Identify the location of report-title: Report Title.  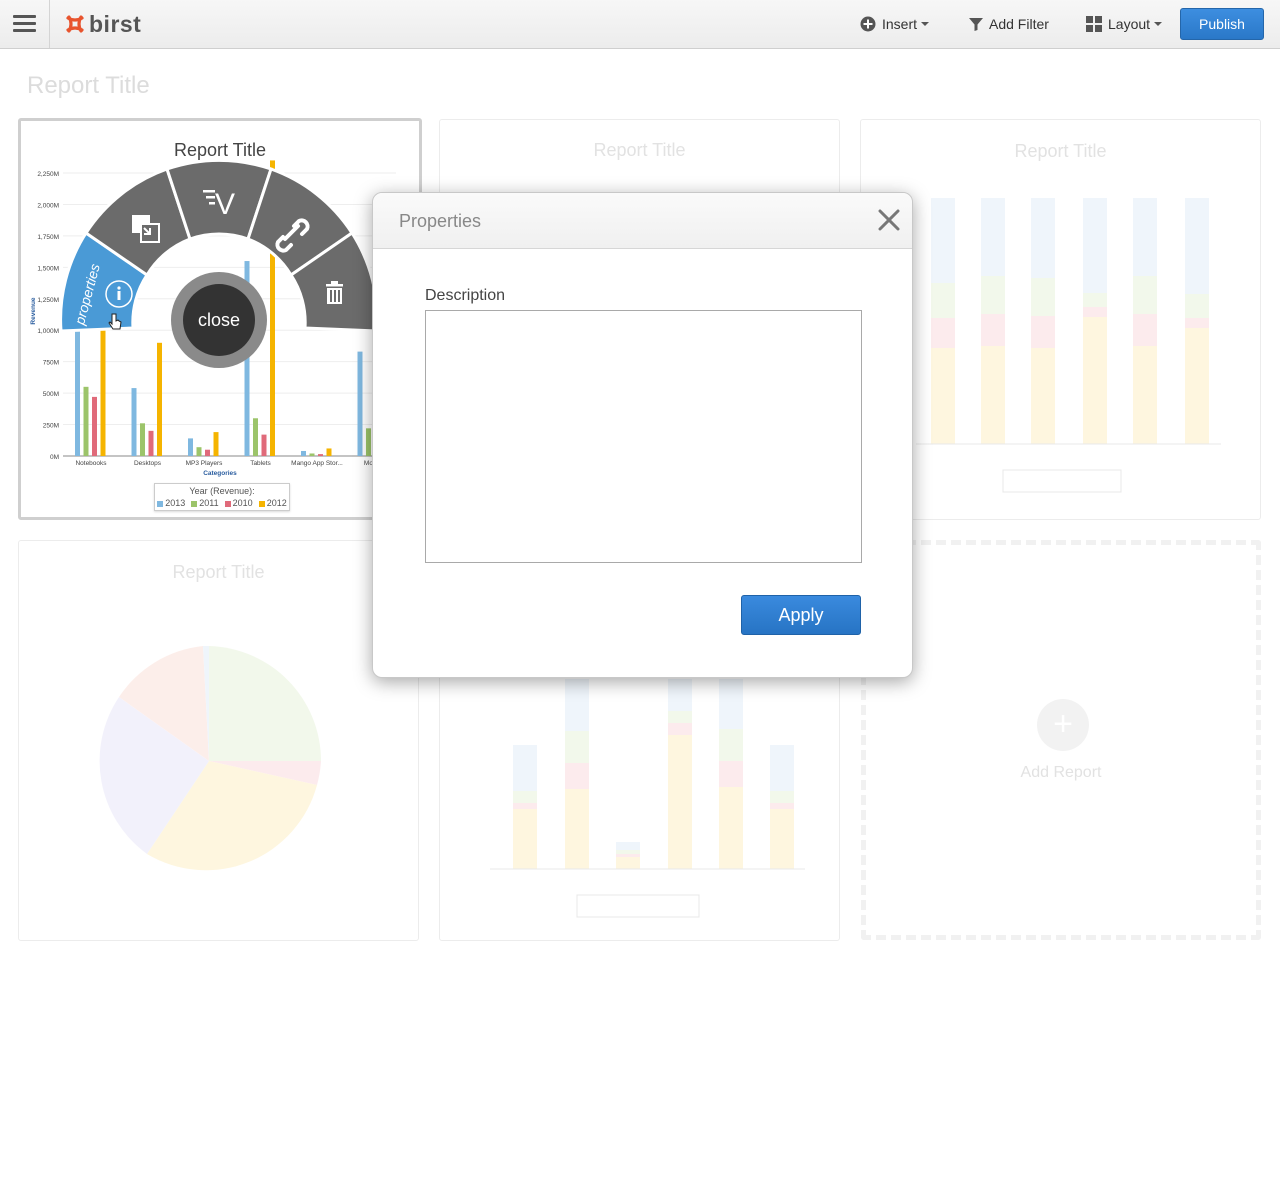
(639, 150).